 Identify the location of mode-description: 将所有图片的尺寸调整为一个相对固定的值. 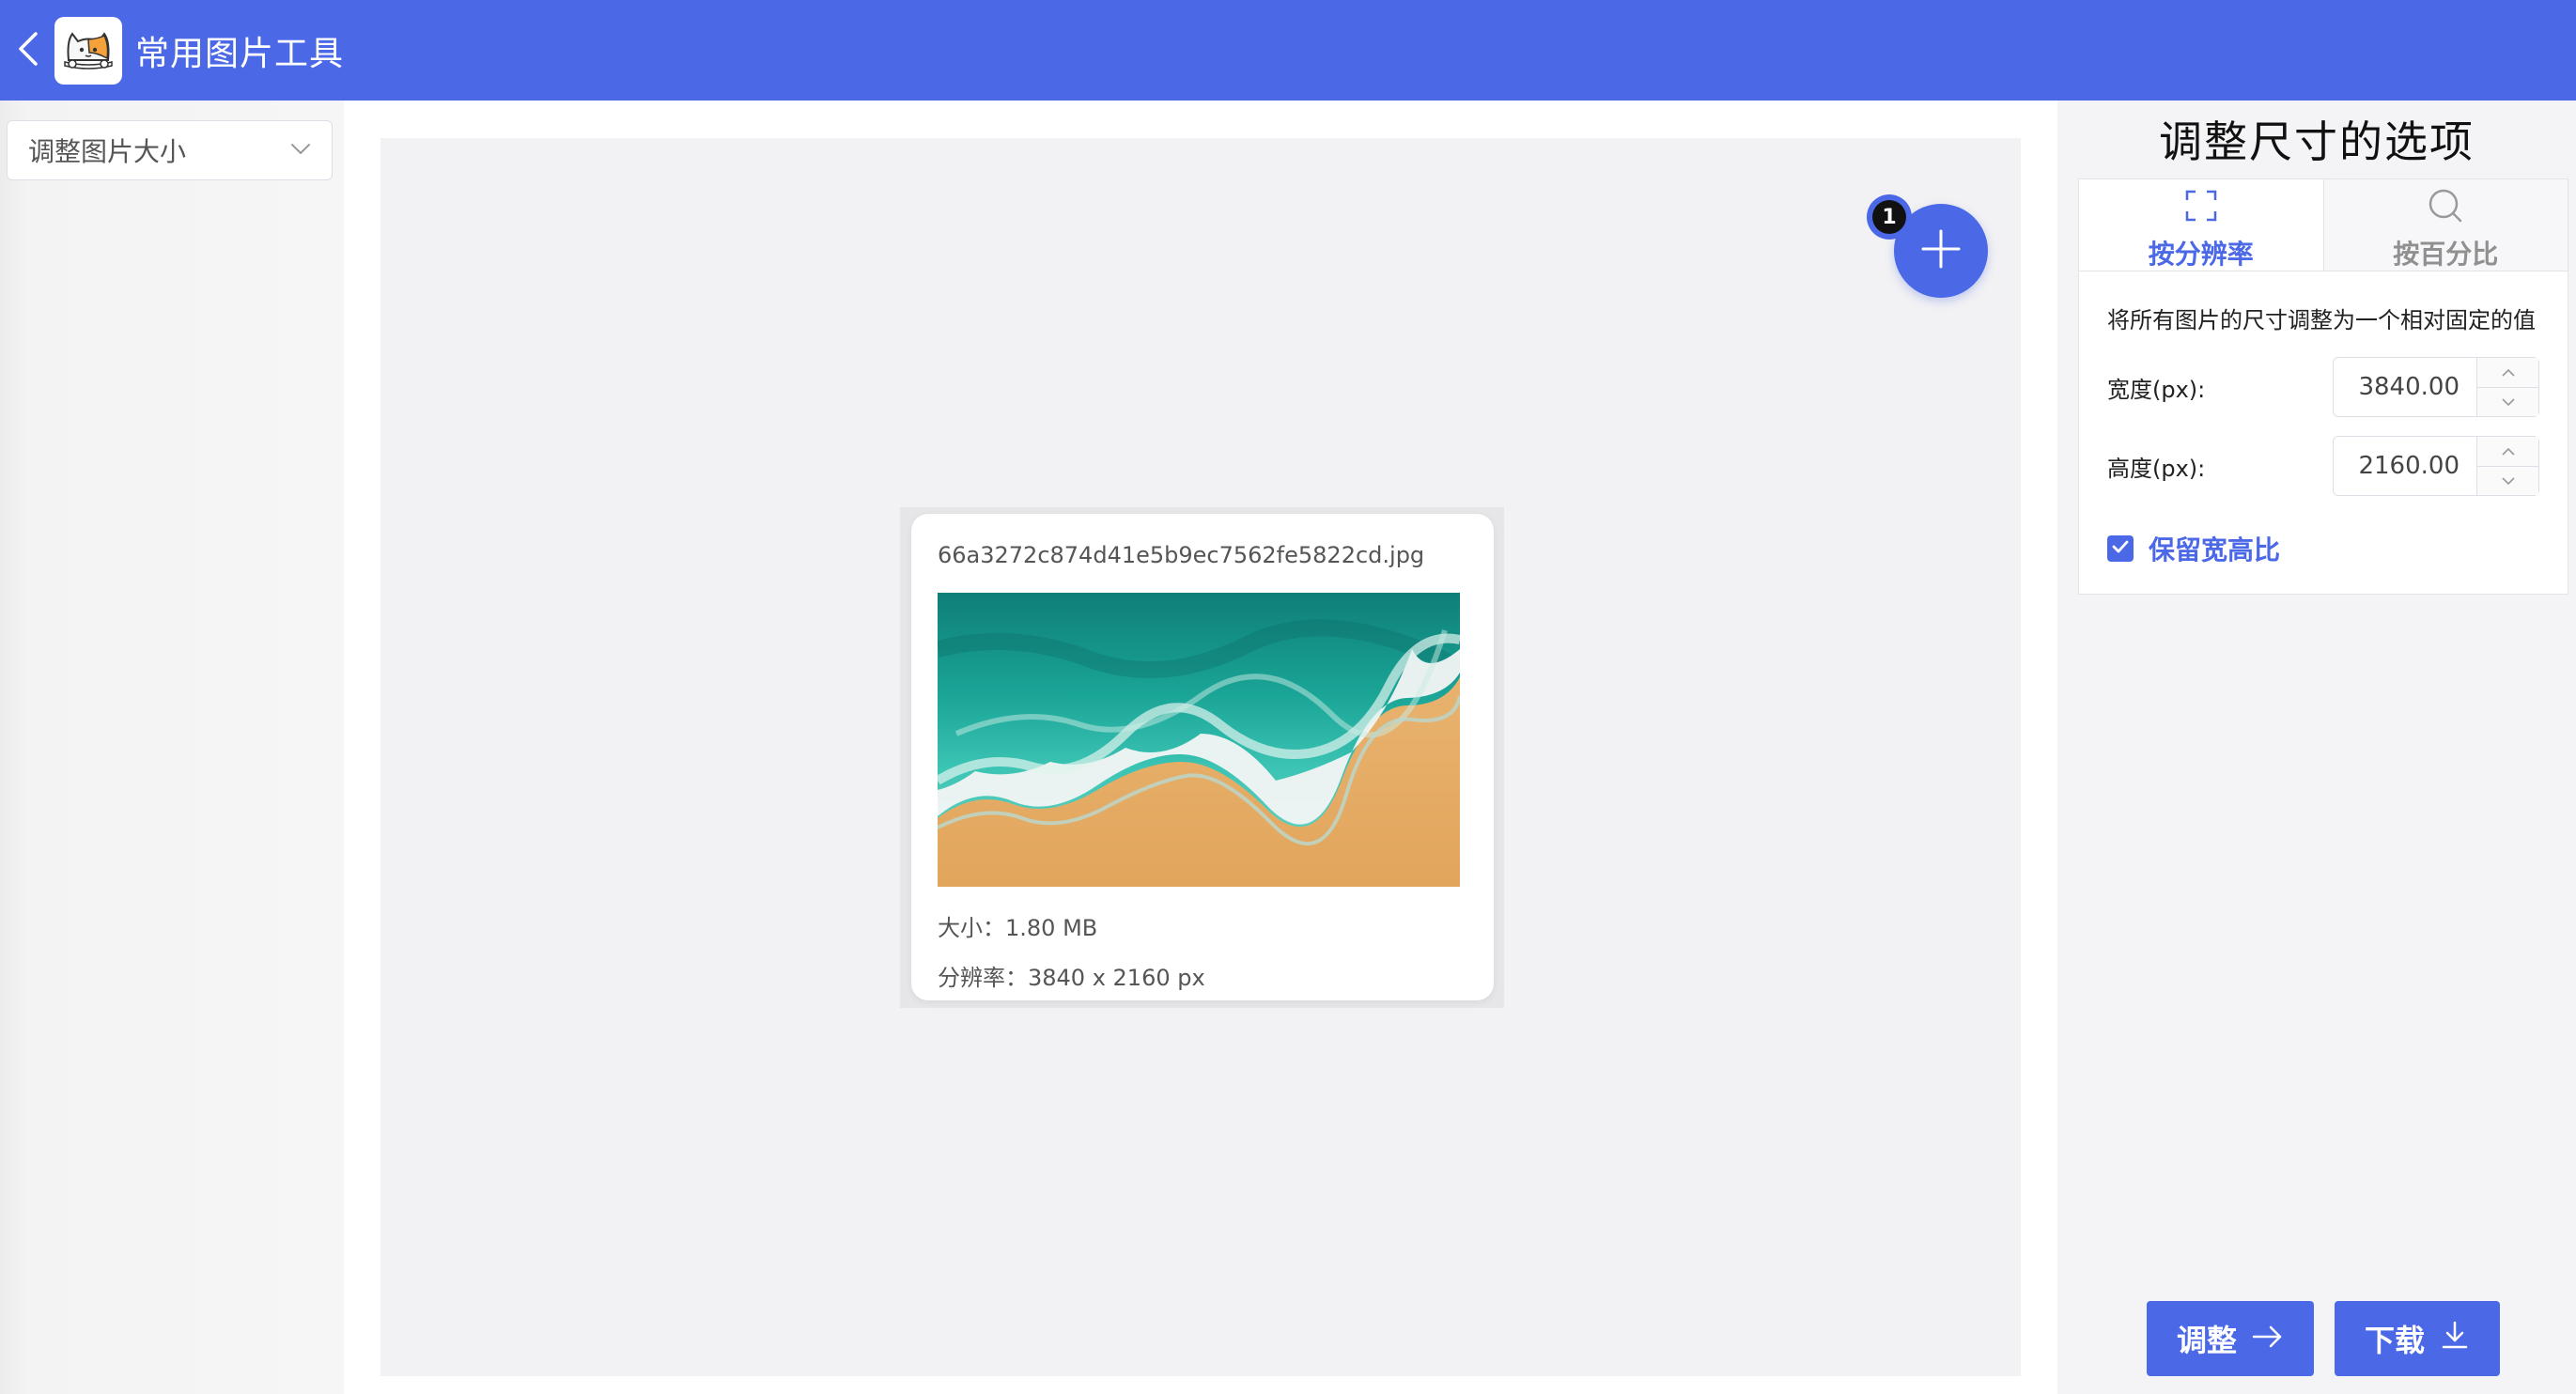
(2321, 320).